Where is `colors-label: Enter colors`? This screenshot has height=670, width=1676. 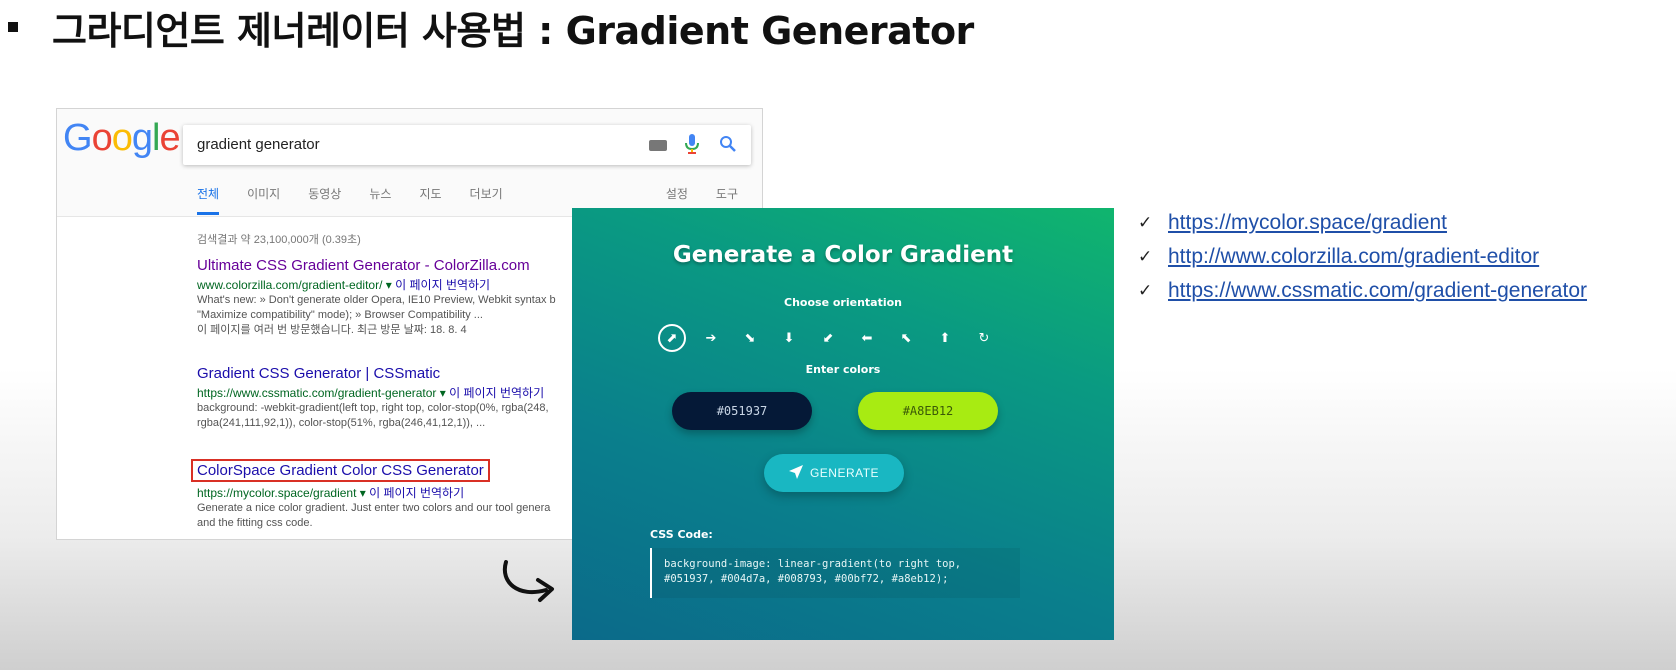
colors-label: Enter colors is located at coordinates (843, 369).